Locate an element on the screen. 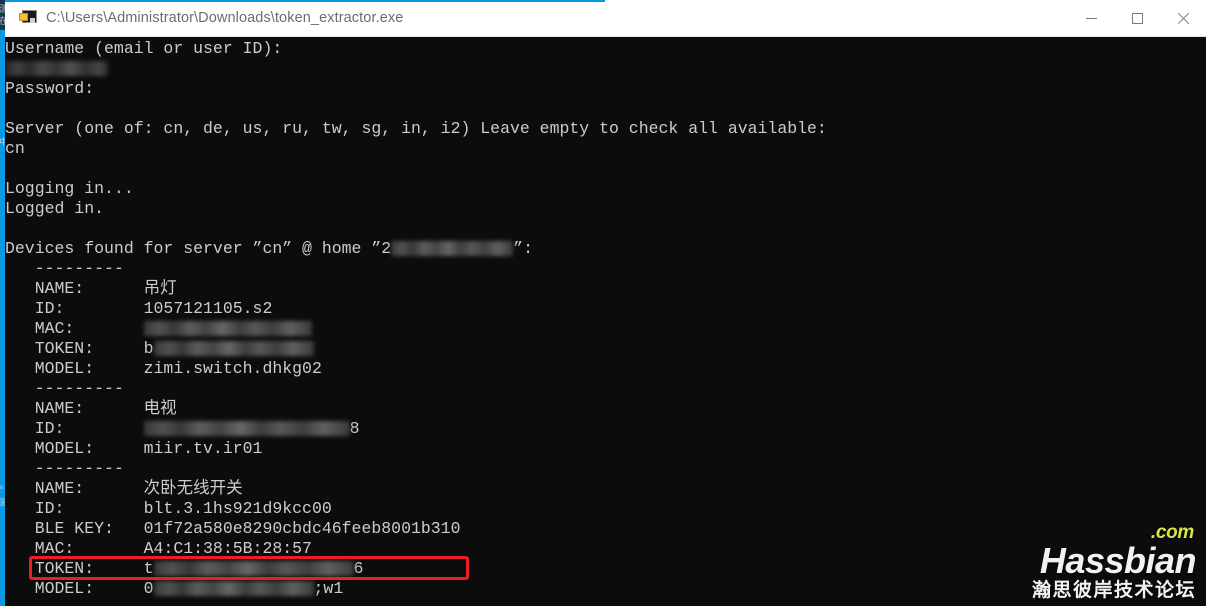 Image resolution: width=1206 pixels, height=606 pixels. console-line: NAME: 吊灯 is located at coordinates (91, 288).